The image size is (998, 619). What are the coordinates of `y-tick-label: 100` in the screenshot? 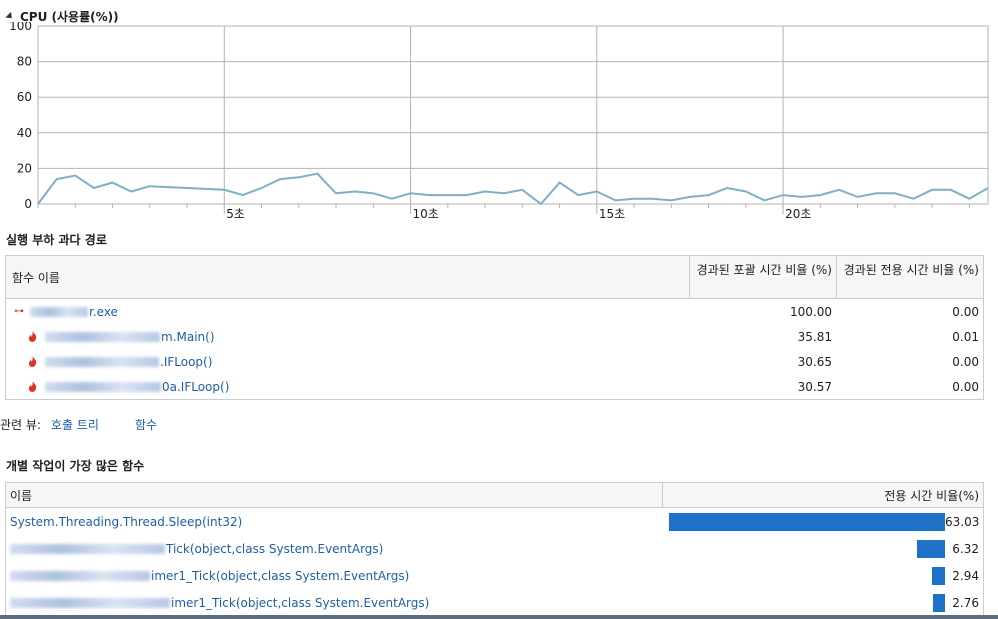 It's located at (20, 27).